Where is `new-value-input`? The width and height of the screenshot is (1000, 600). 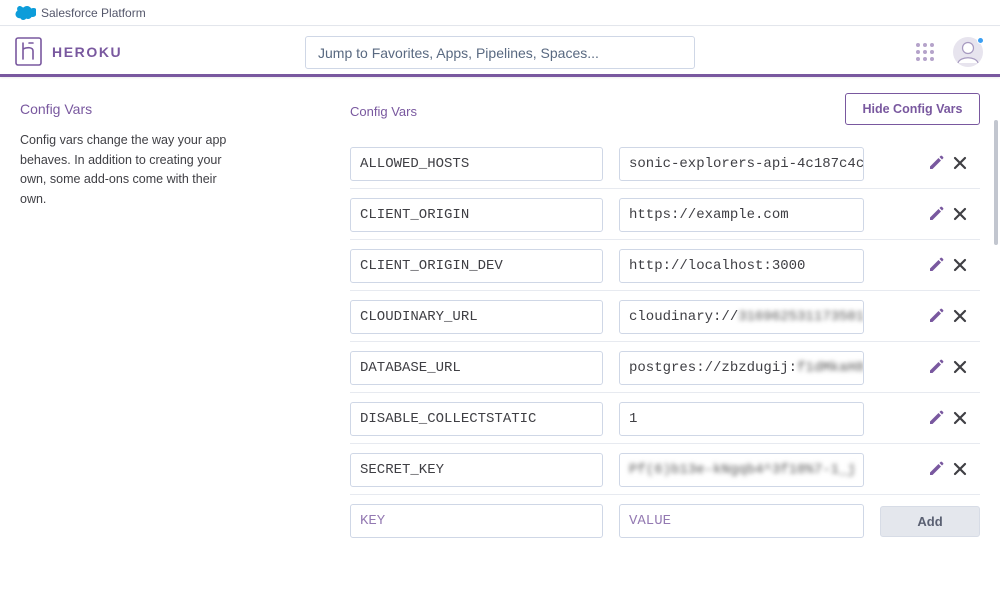
new-value-input is located at coordinates (741, 521).